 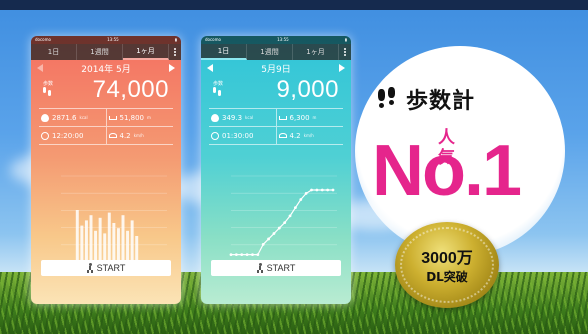 What do you see at coordinates (64, 117) in the screenshot?
I see `calories-value: 2871.6` at bounding box center [64, 117].